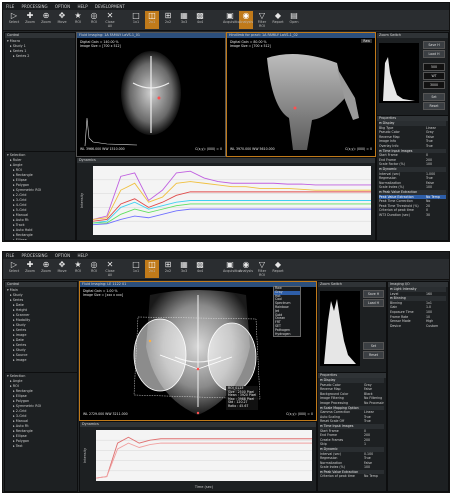 The height and width of the screenshot is (493, 450). Describe the element at coordinates (337, 476) in the screenshot. I see `property-key: Criterion of peak time` at that location.